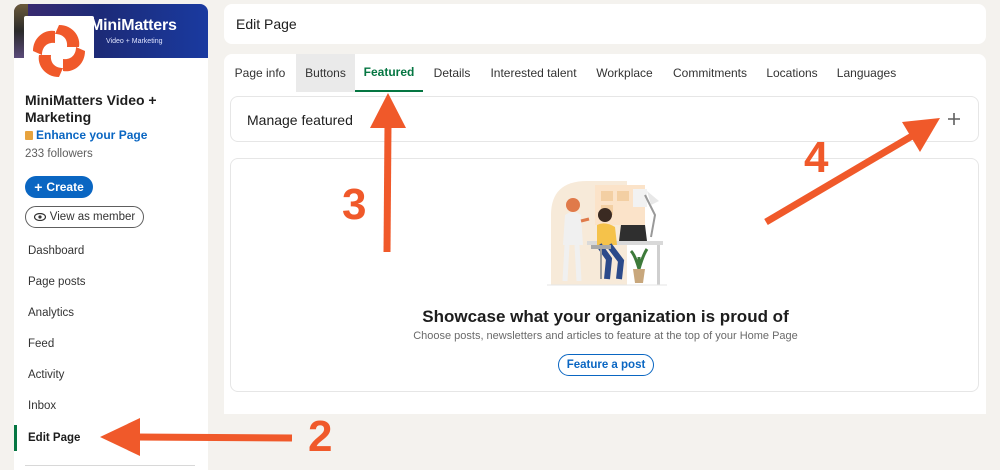 Image resolution: width=1000 pixels, height=470 pixels. What do you see at coordinates (852, 172) in the screenshot?
I see `arrow-4-icon` at bounding box center [852, 172].